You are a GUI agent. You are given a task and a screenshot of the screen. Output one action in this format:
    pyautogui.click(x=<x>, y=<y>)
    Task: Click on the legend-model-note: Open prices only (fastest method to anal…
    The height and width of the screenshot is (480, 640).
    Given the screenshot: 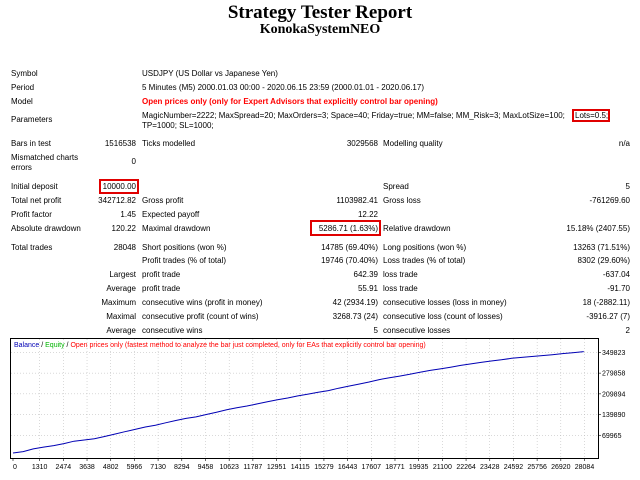 What is the action you would take?
    pyautogui.click(x=247, y=345)
    